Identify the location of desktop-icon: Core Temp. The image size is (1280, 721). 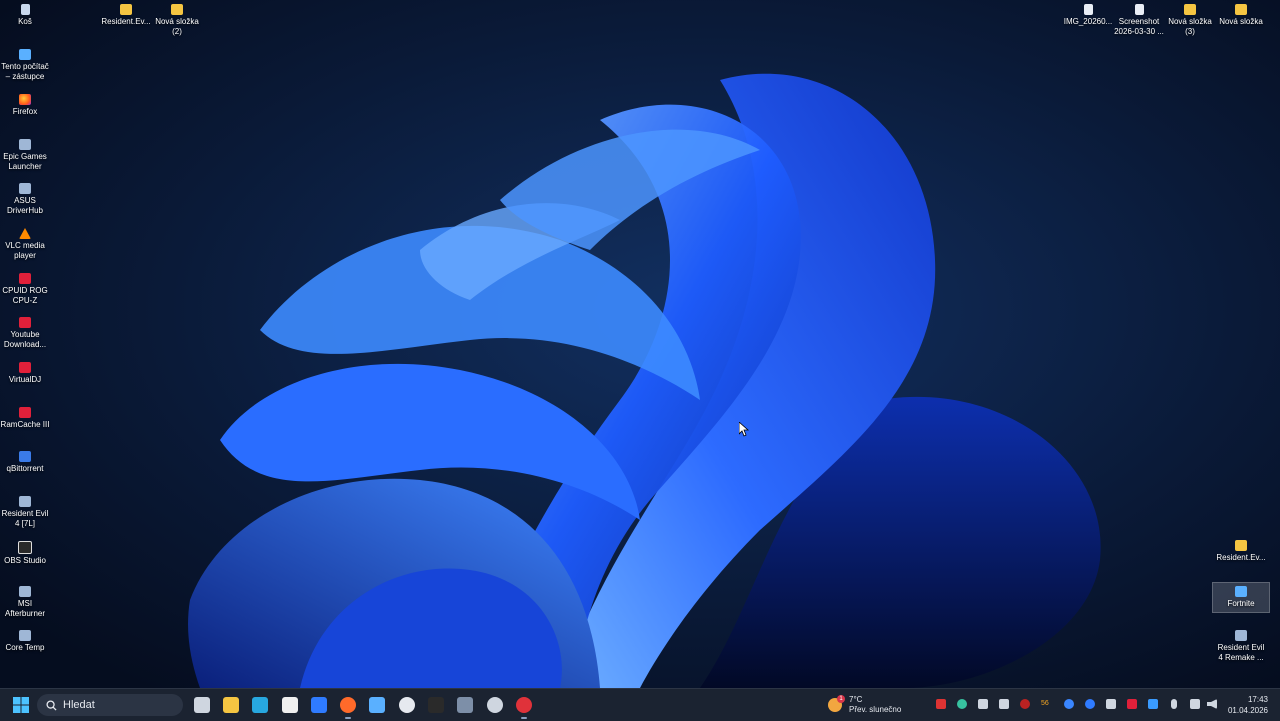
(26, 640).